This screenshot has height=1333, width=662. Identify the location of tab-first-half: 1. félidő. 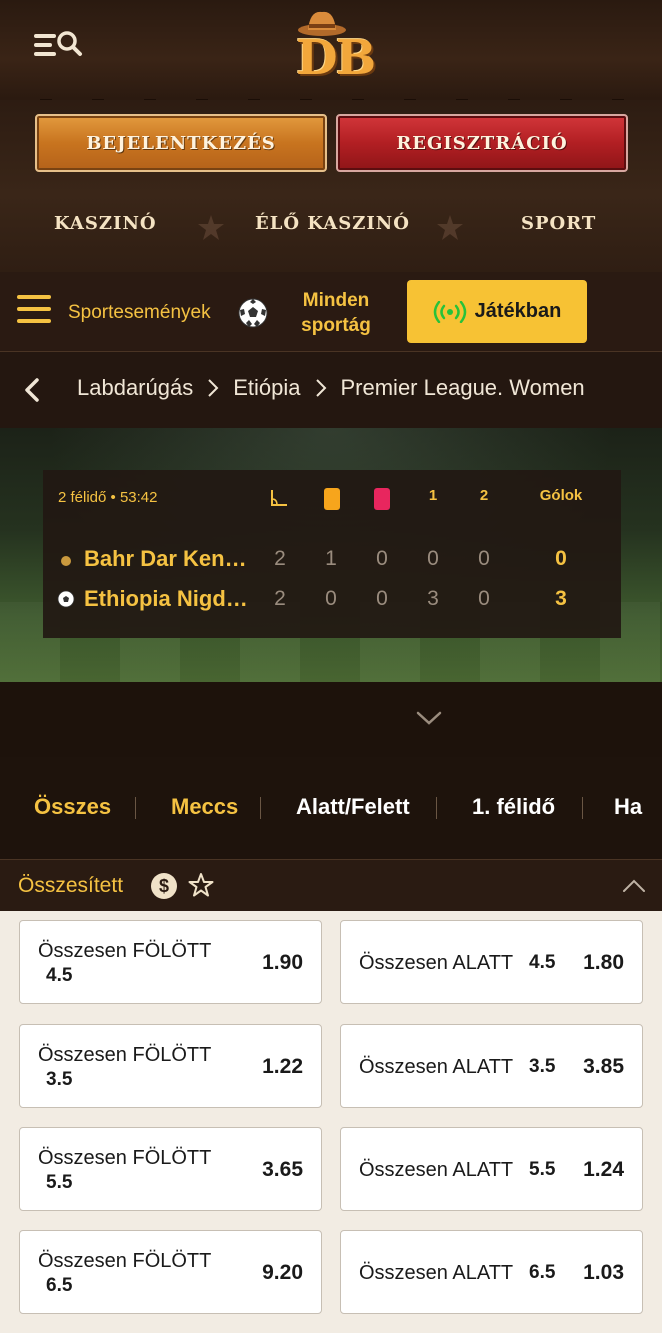
(513, 807).